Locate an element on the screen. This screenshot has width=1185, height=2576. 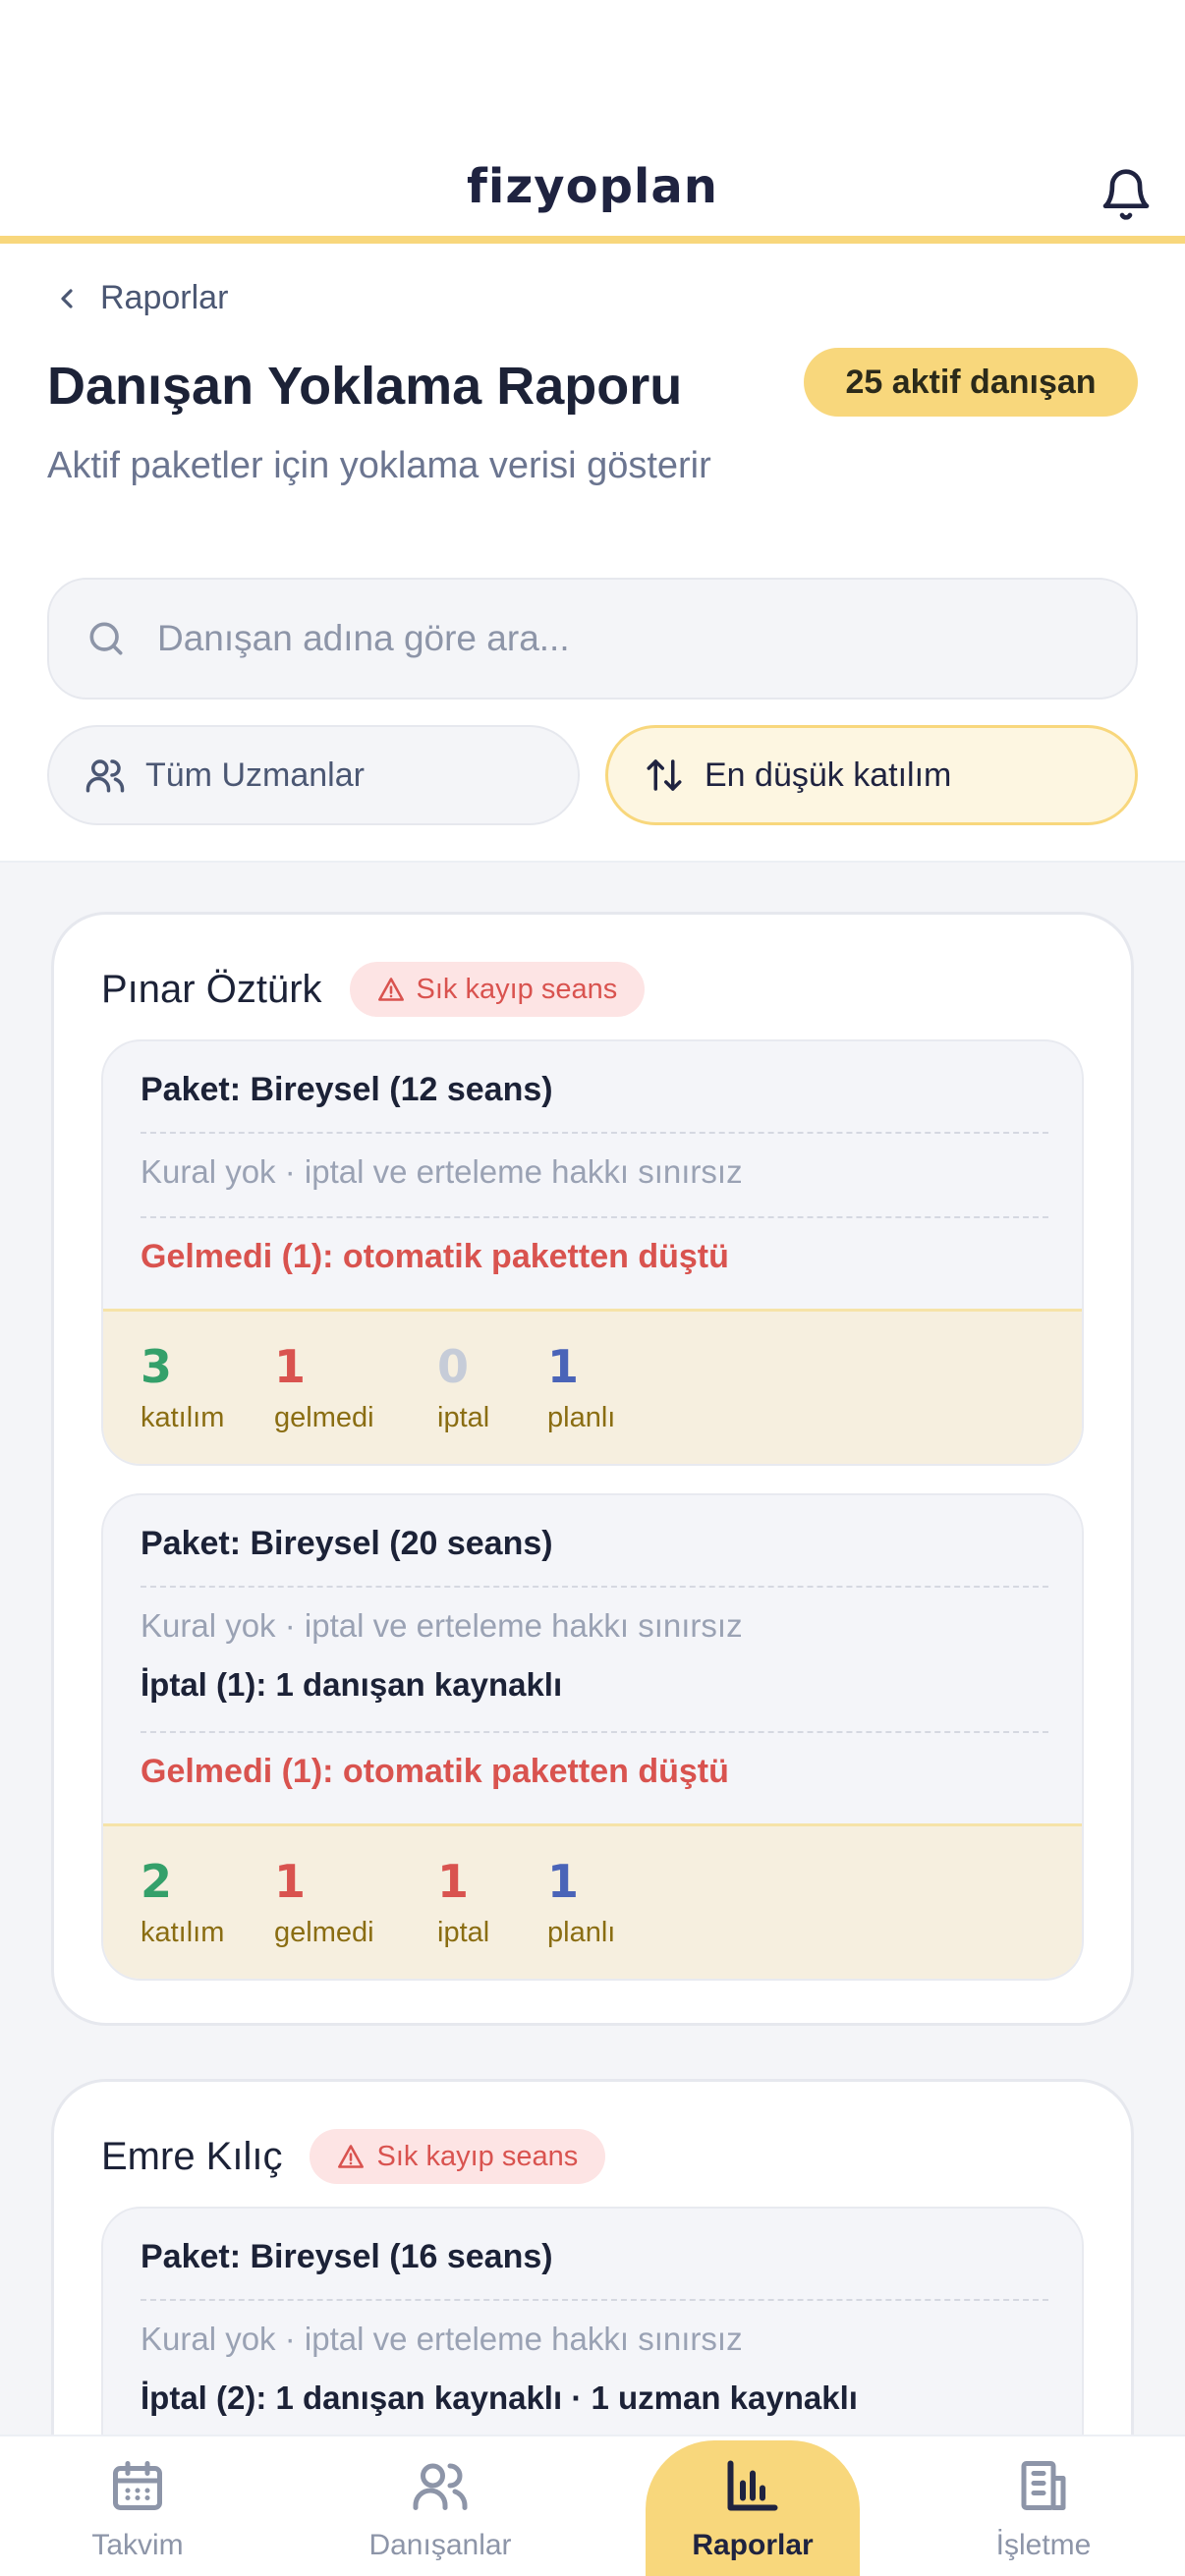
bar-chart-icon is located at coordinates (753, 2485).